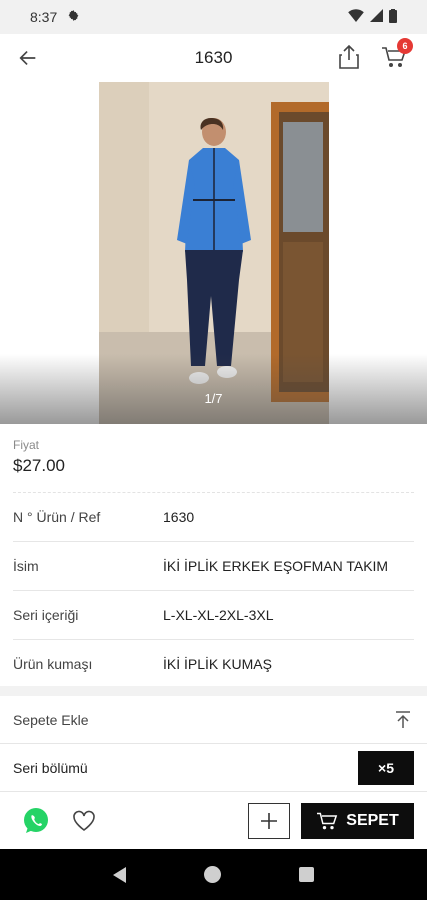 This screenshot has height=900, width=427. What do you see at coordinates (403, 720) in the screenshot?
I see `collapse-up-icon` at bounding box center [403, 720].